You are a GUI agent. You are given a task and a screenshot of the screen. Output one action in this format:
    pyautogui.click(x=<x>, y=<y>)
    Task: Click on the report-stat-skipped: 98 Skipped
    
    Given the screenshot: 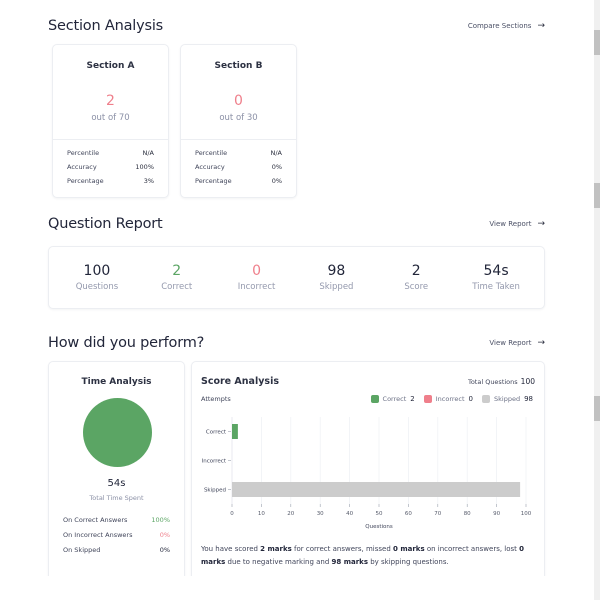 What is the action you would take?
    pyautogui.click(x=336, y=277)
    